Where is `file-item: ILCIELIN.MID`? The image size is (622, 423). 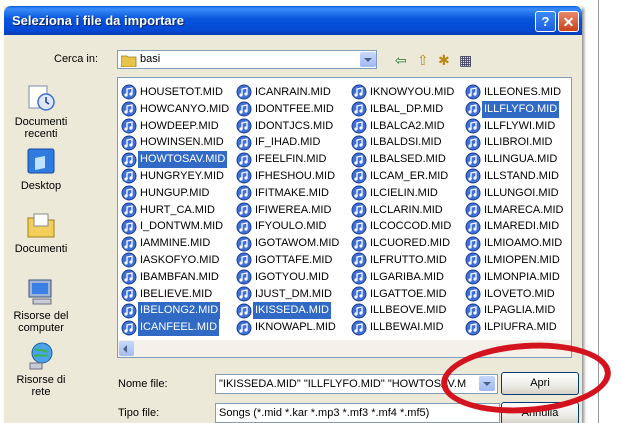
file-item: ILCIELIN.MID is located at coordinates (403, 193).